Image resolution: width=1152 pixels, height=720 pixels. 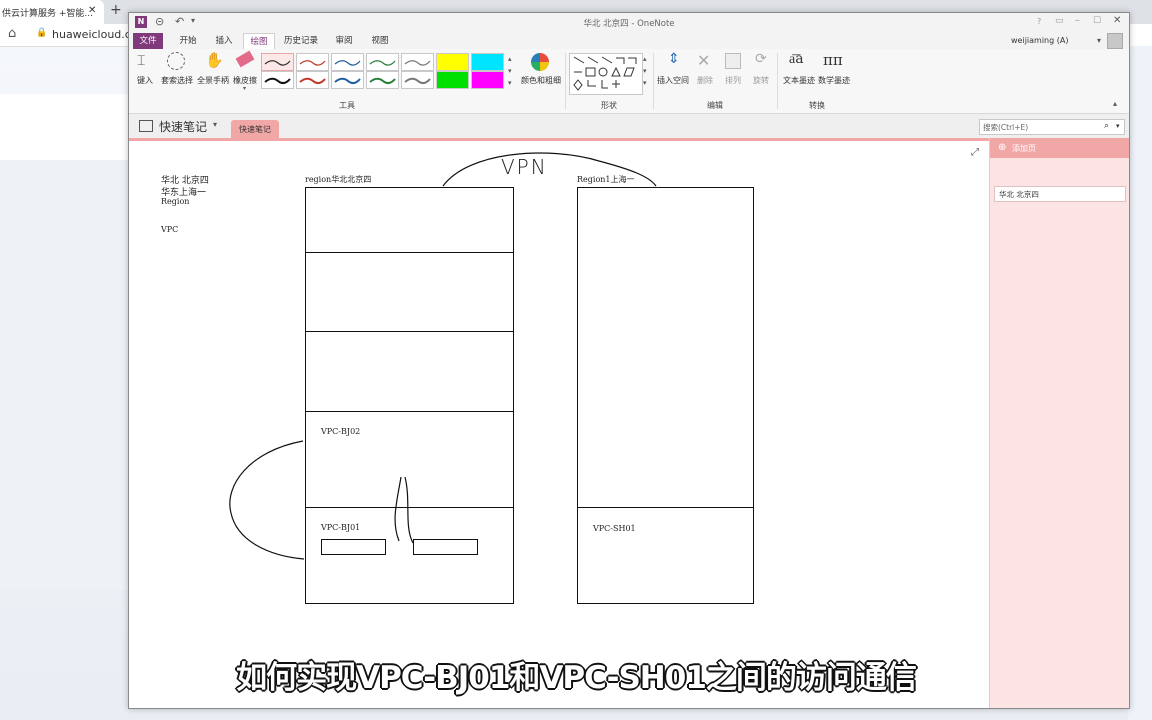 What do you see at coordinates (1059, 423) in the screenshot?
I see `page-list-pane: ⊕ 添加页 华北 北京四` at bounding box center [1059, 423].